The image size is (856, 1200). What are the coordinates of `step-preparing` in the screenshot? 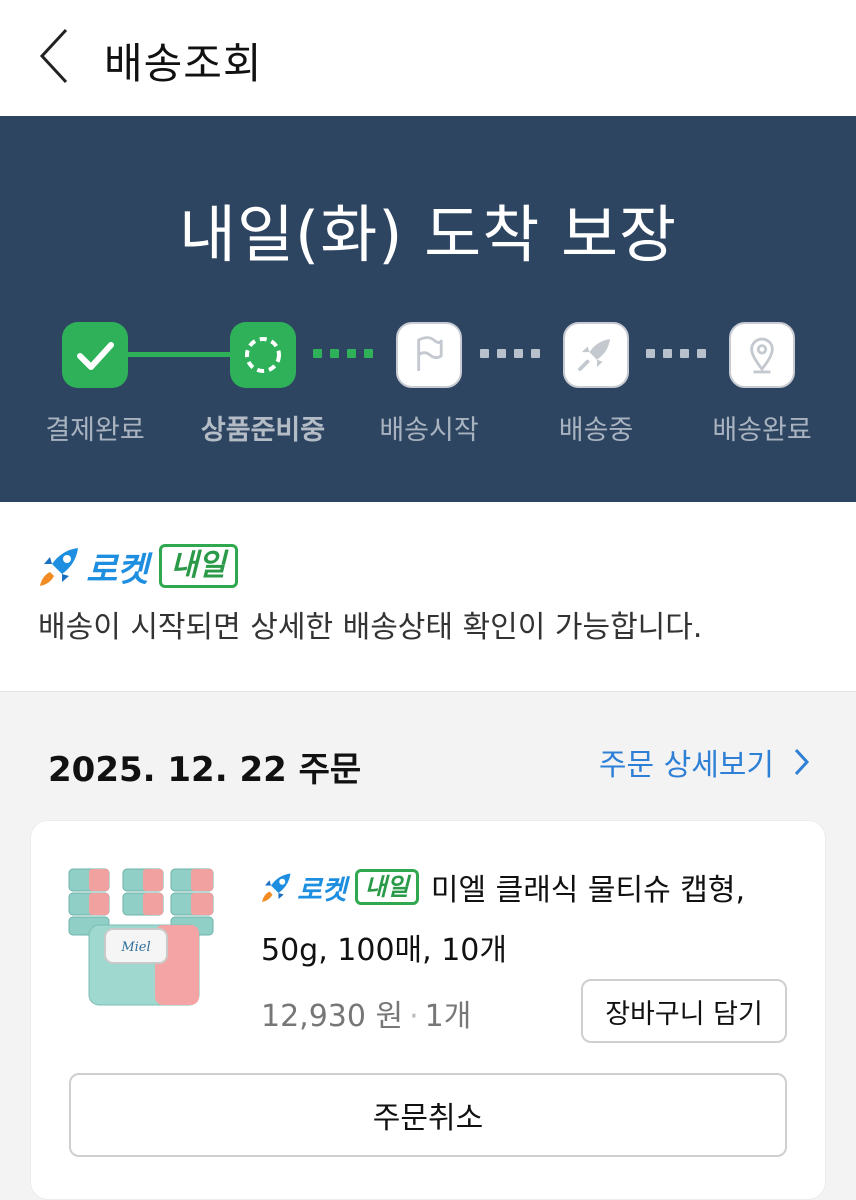 It's located at (263, 355).